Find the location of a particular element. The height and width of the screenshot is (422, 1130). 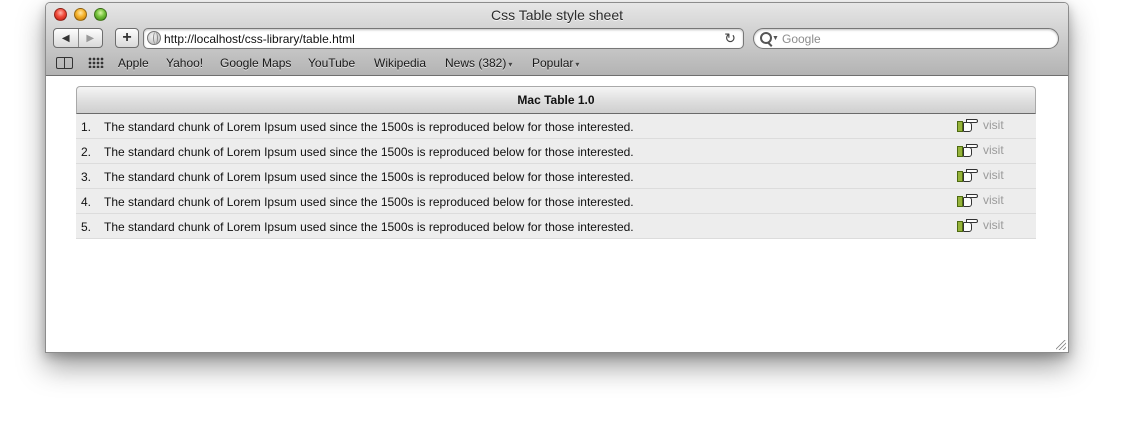

search-field: ▼ Google is located at coordinates (906, 38).